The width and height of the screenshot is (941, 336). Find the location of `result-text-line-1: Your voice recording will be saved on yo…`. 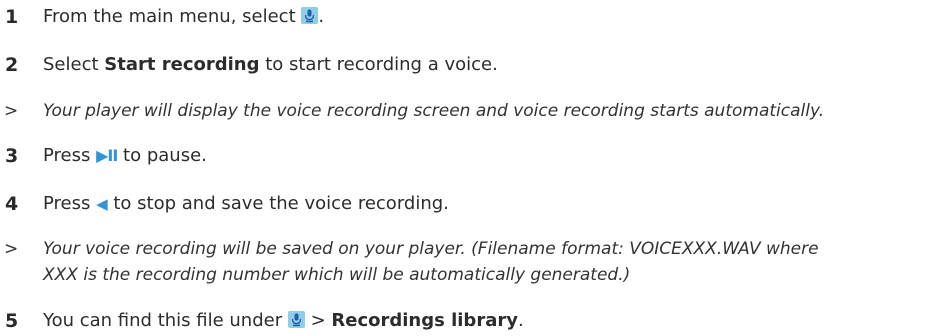

result-text-line-1: Your voice recording will be saved on yo… is located at coordinates (431, 249).